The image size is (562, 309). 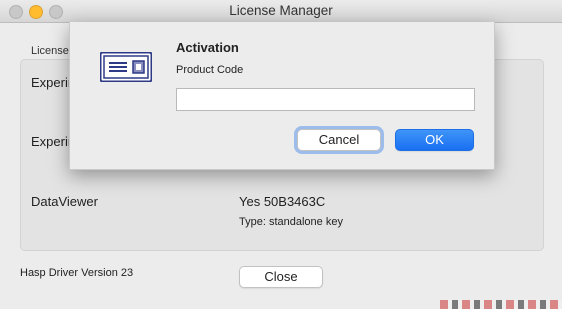 I want to click on license-row-label: DataViewer, so click(x=64, y=201).